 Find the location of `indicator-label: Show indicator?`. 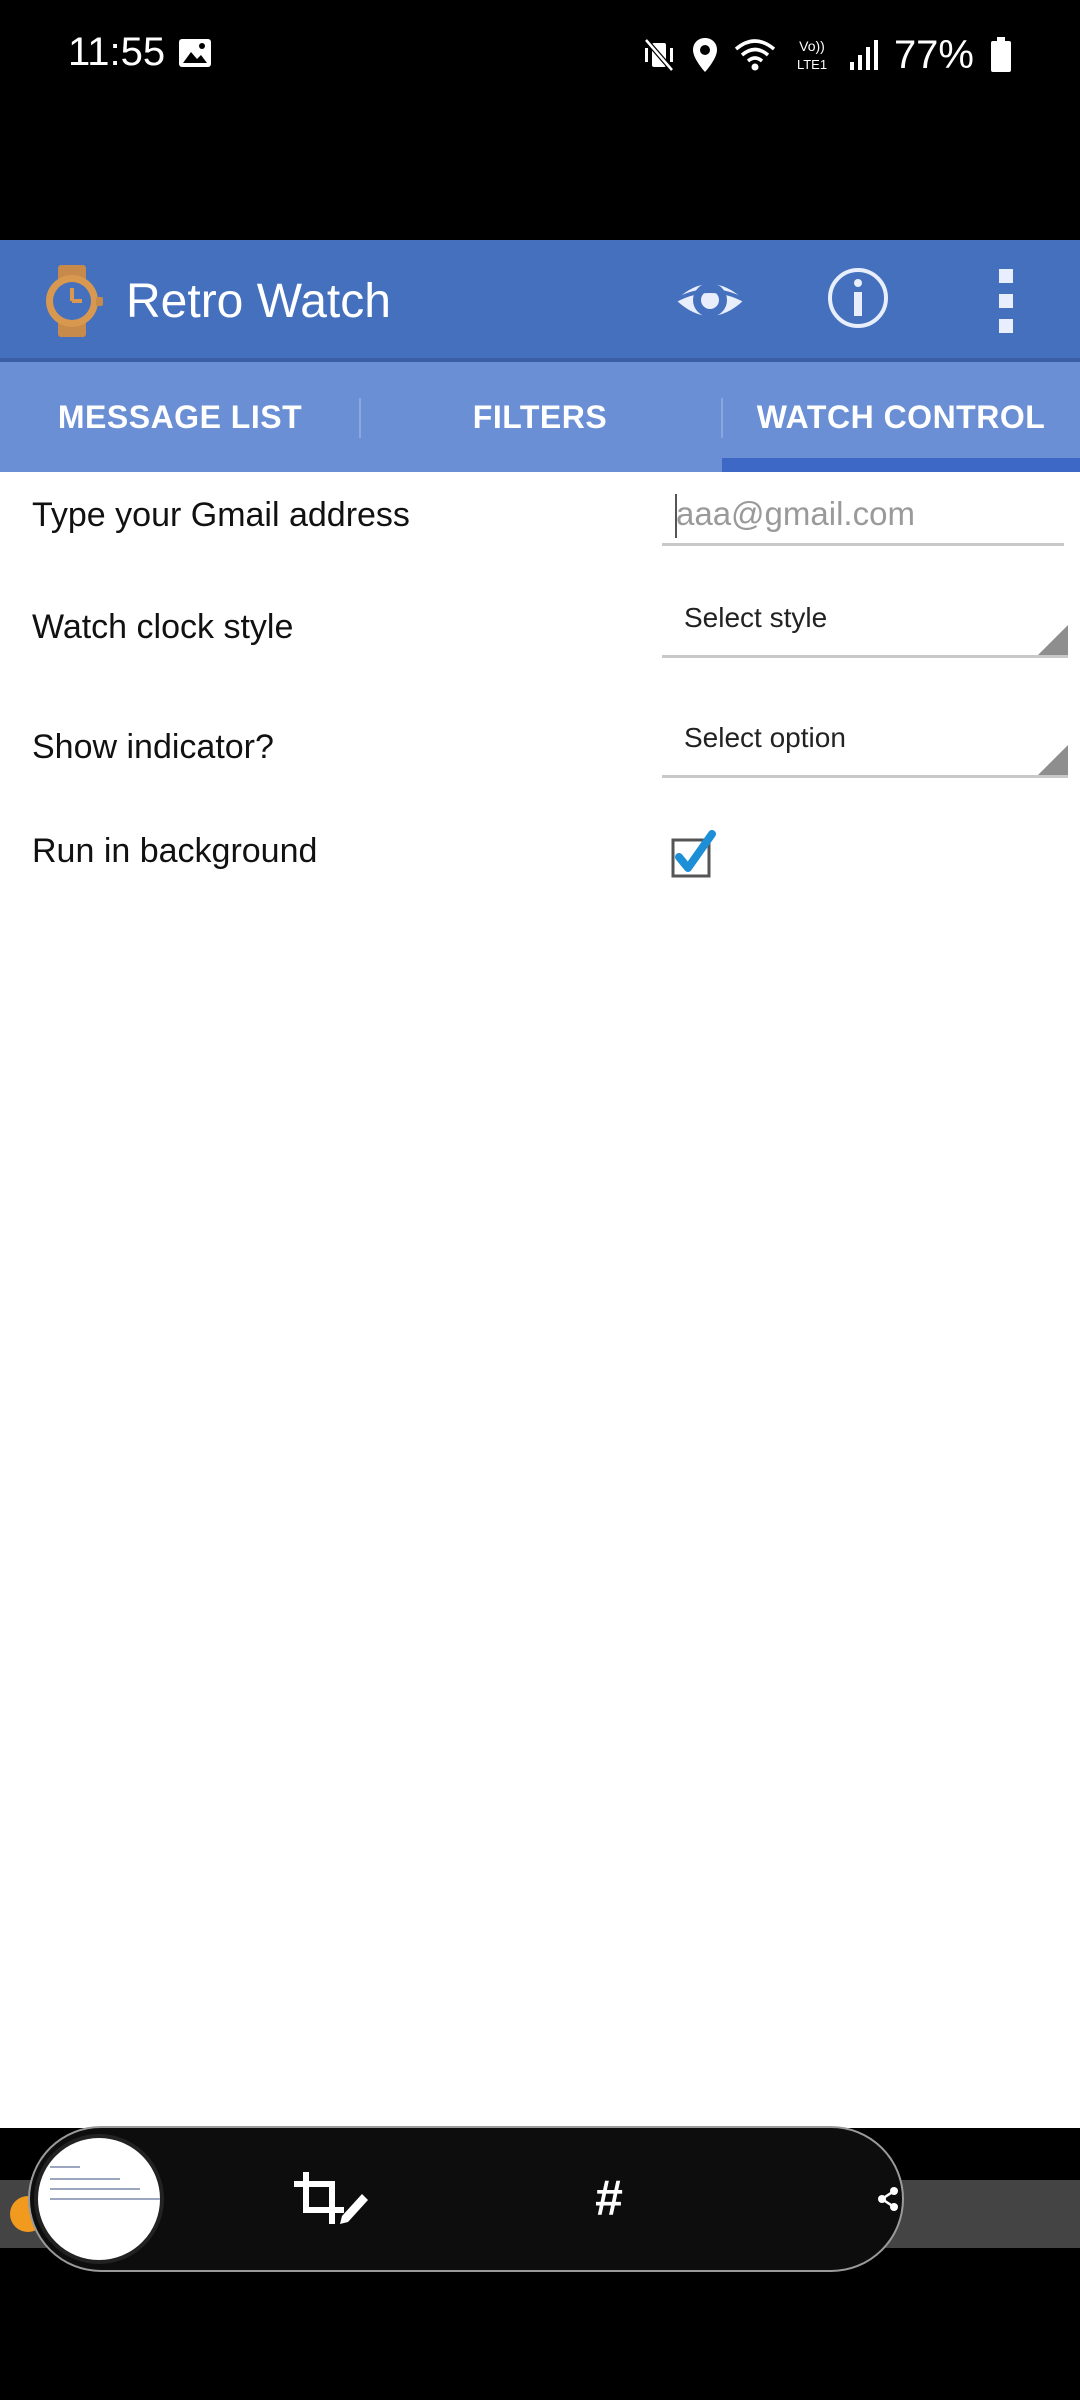

indicator-label: Show indicator? is located at coordinates (153, 747).